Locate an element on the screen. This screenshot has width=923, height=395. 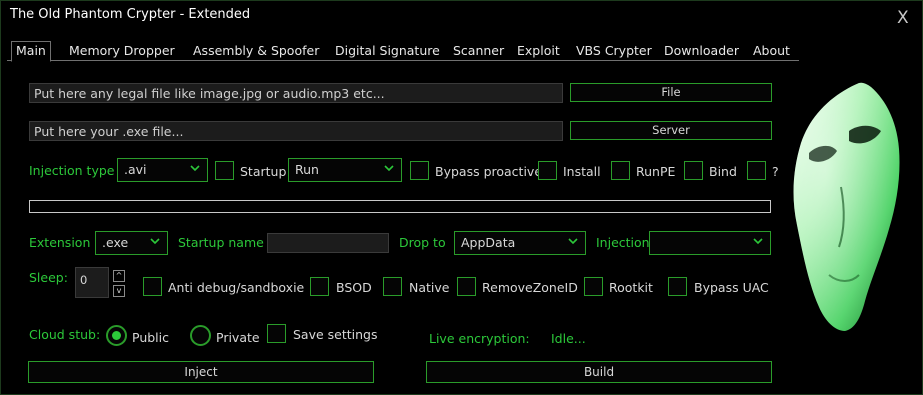
injection-type-value: .avi is located at coordinates (135, 169).